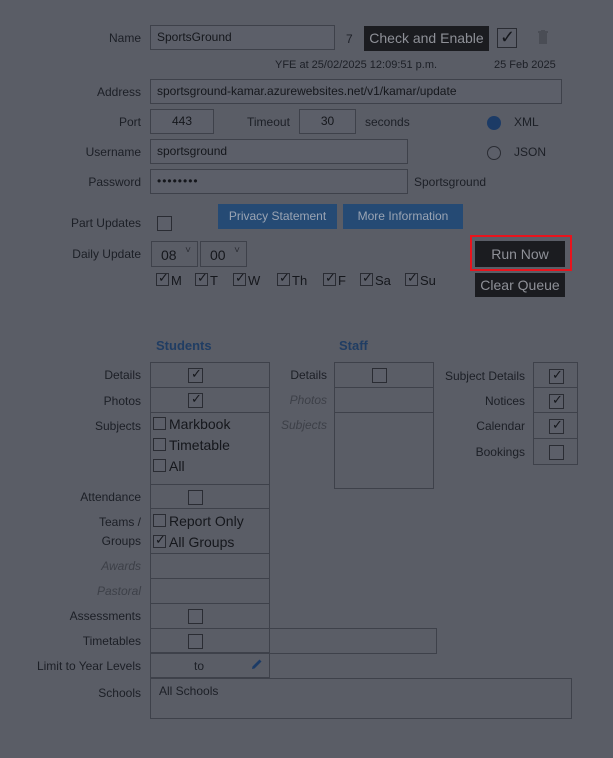 The height and width of the screenshot is (758, 613). What do you see at coordinates (122, 401) in the screenshot?
I see `students-photos-label: Photos` at bounding box center [122, 401].